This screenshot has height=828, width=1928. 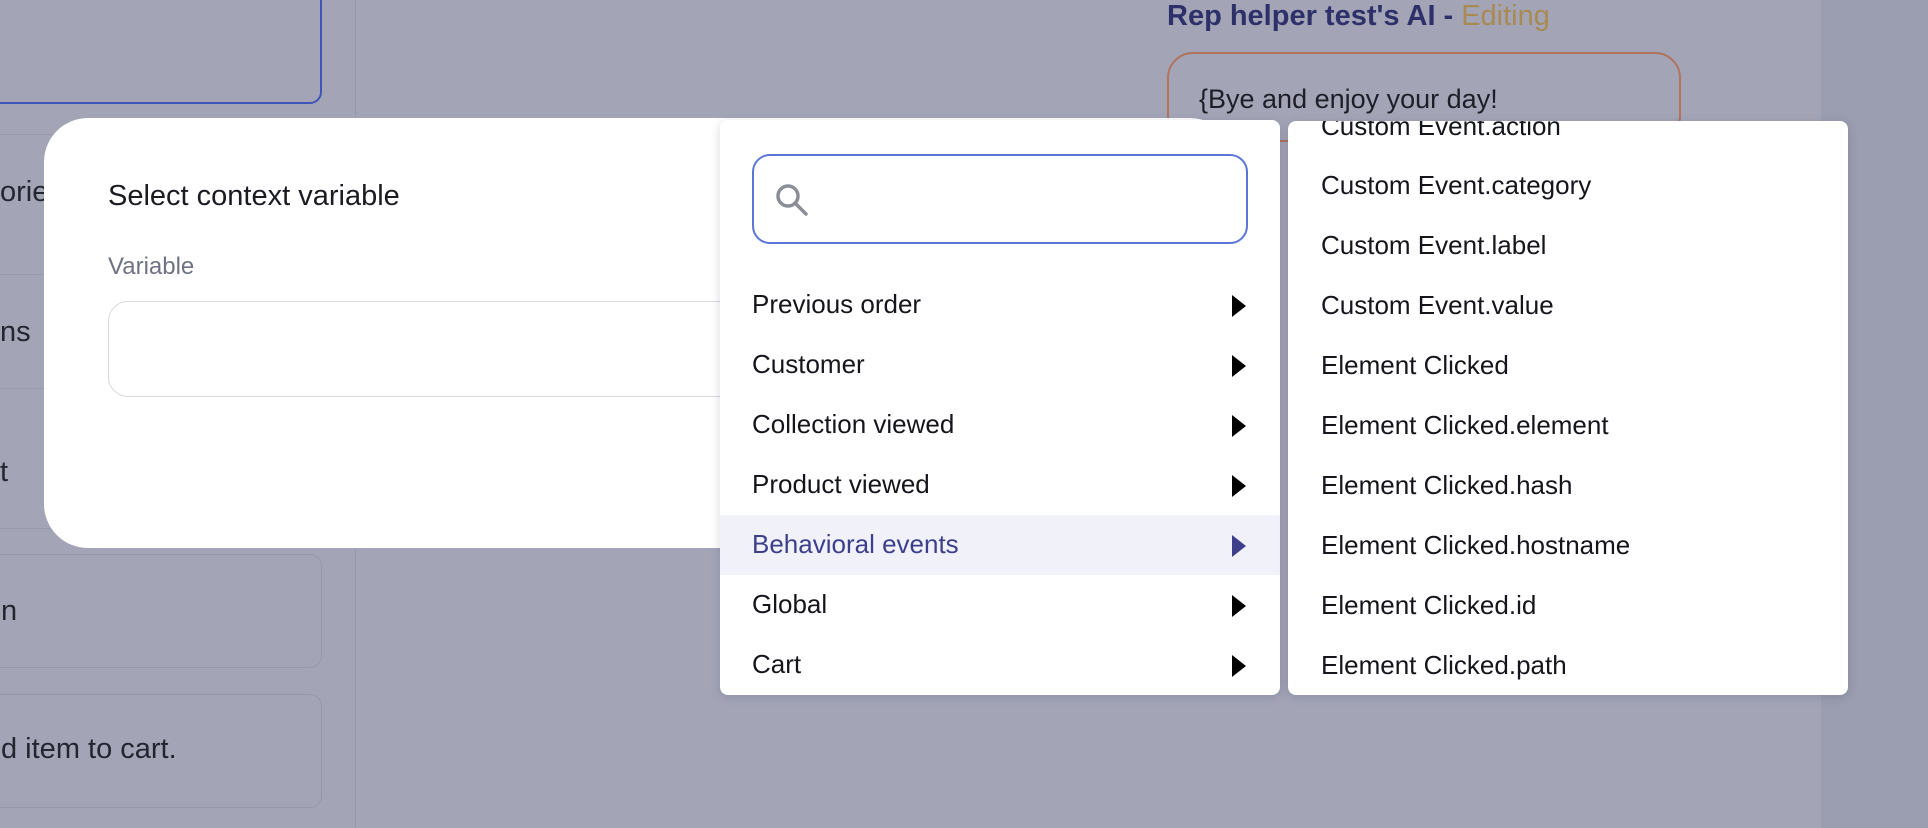 I want to click on submenu-item: Element Clicked.path, so click(x=1568, y=665).